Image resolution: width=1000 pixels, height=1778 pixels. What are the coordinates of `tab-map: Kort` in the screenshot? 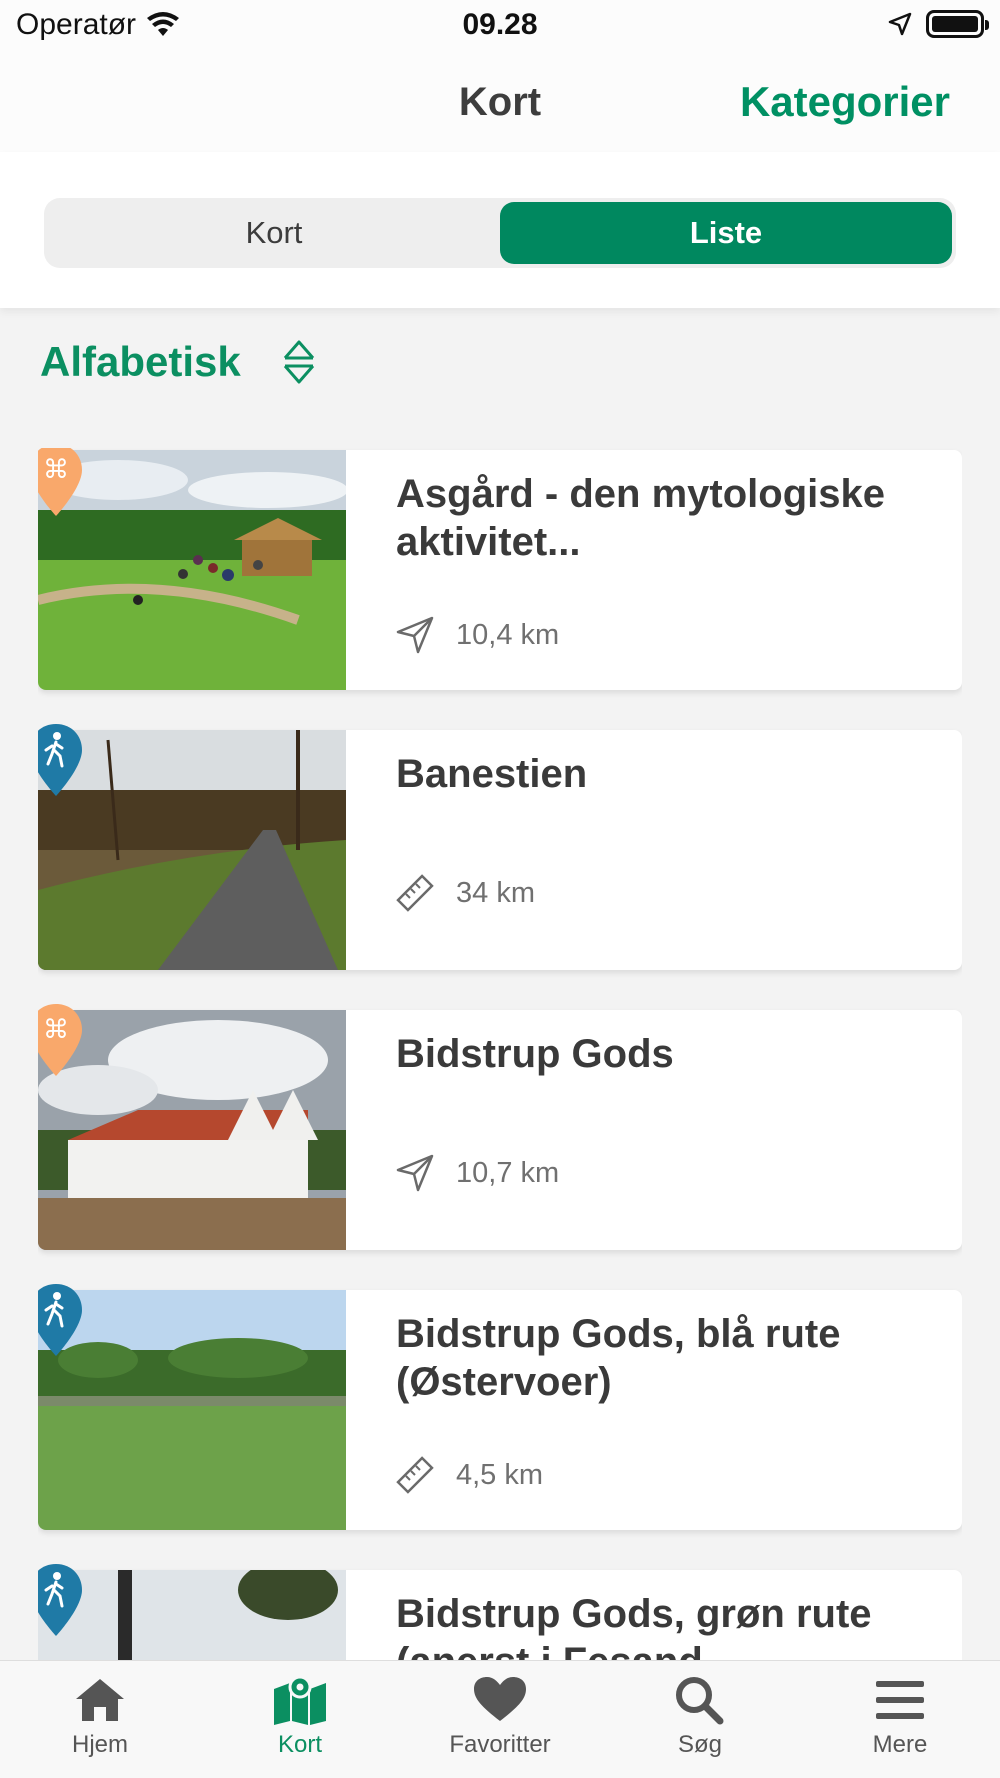 It's located at (300, 1719).